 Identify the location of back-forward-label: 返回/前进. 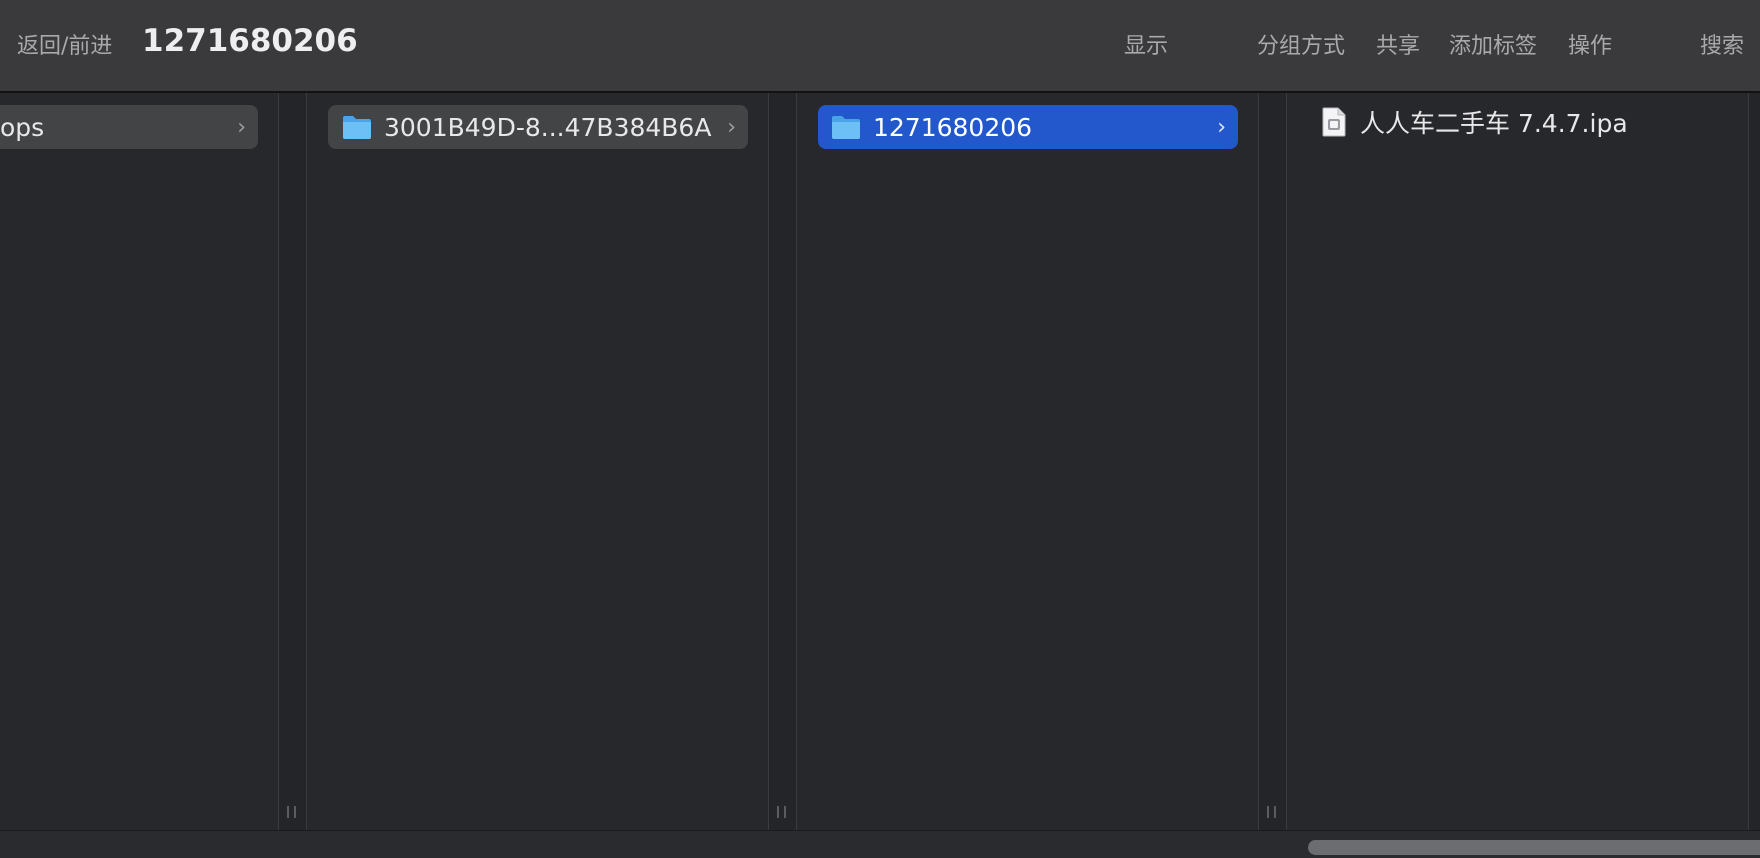
(64, 46).